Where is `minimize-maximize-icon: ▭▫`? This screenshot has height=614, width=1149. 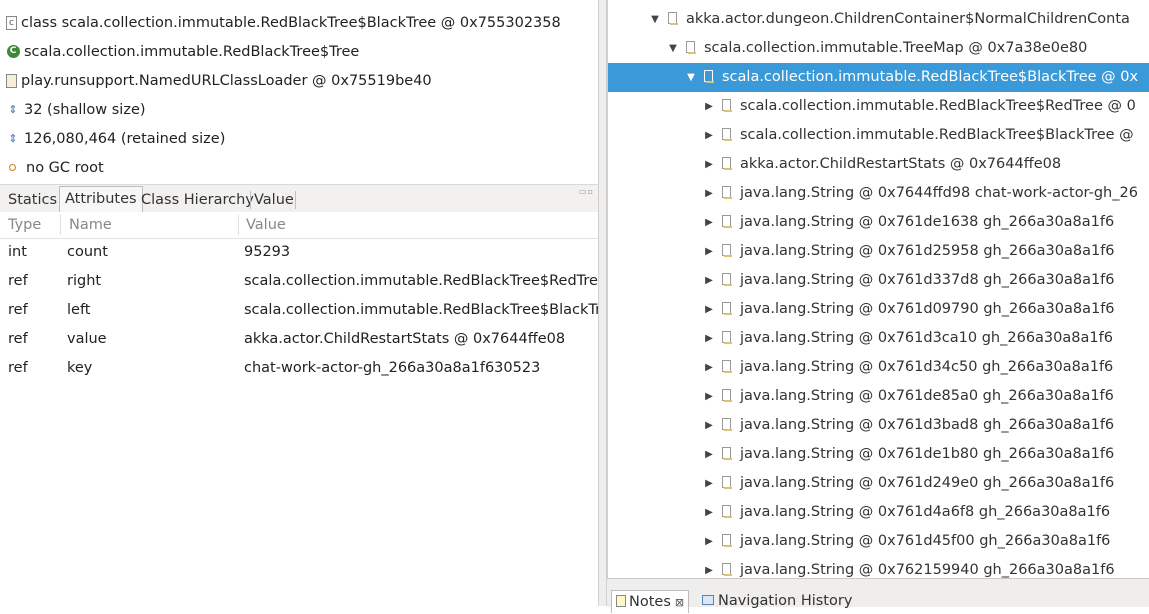 minimize-maximize-icon: ▭▫ is located at coordinates (586, 191).